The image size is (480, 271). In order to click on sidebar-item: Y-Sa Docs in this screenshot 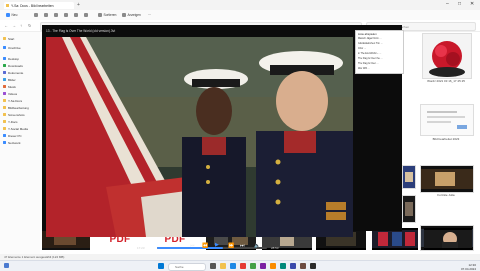, I will do `click(12, 100)`.